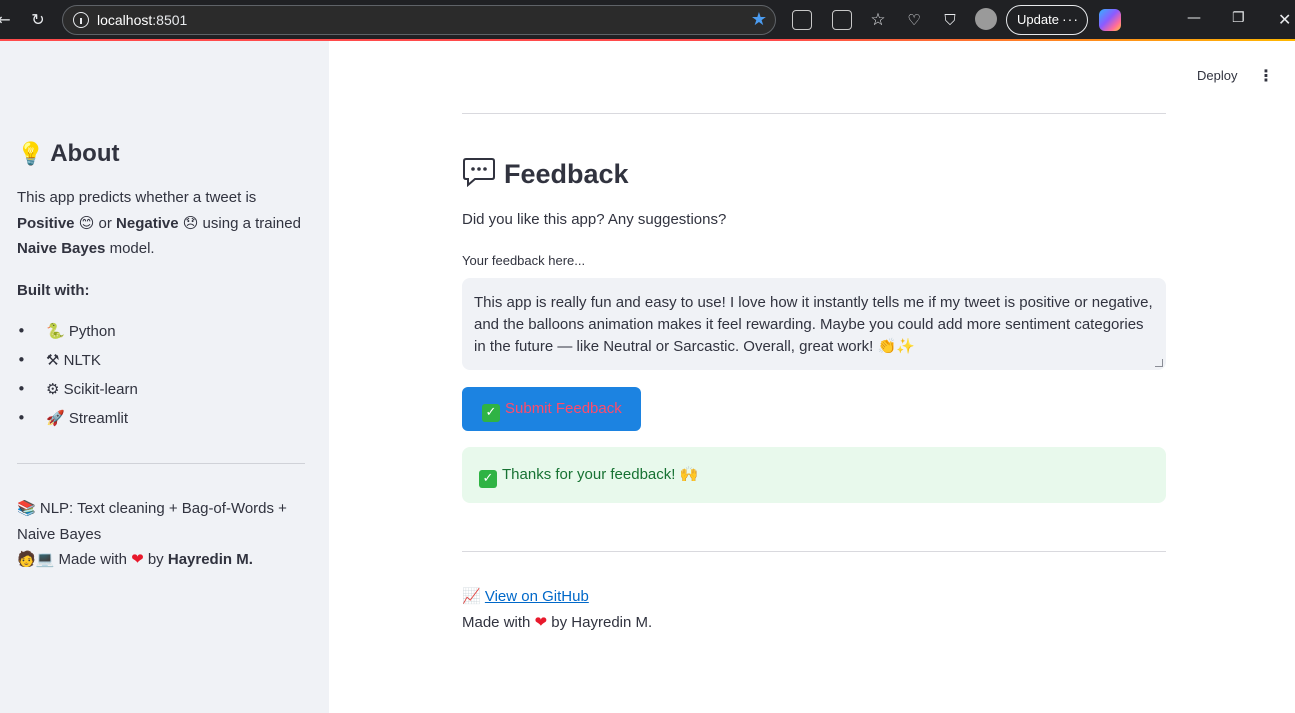  What do you see at coordinates (142, 20) in the screenshot?
I see `url-text: localhost:8501` at bounding box center [142, 20].